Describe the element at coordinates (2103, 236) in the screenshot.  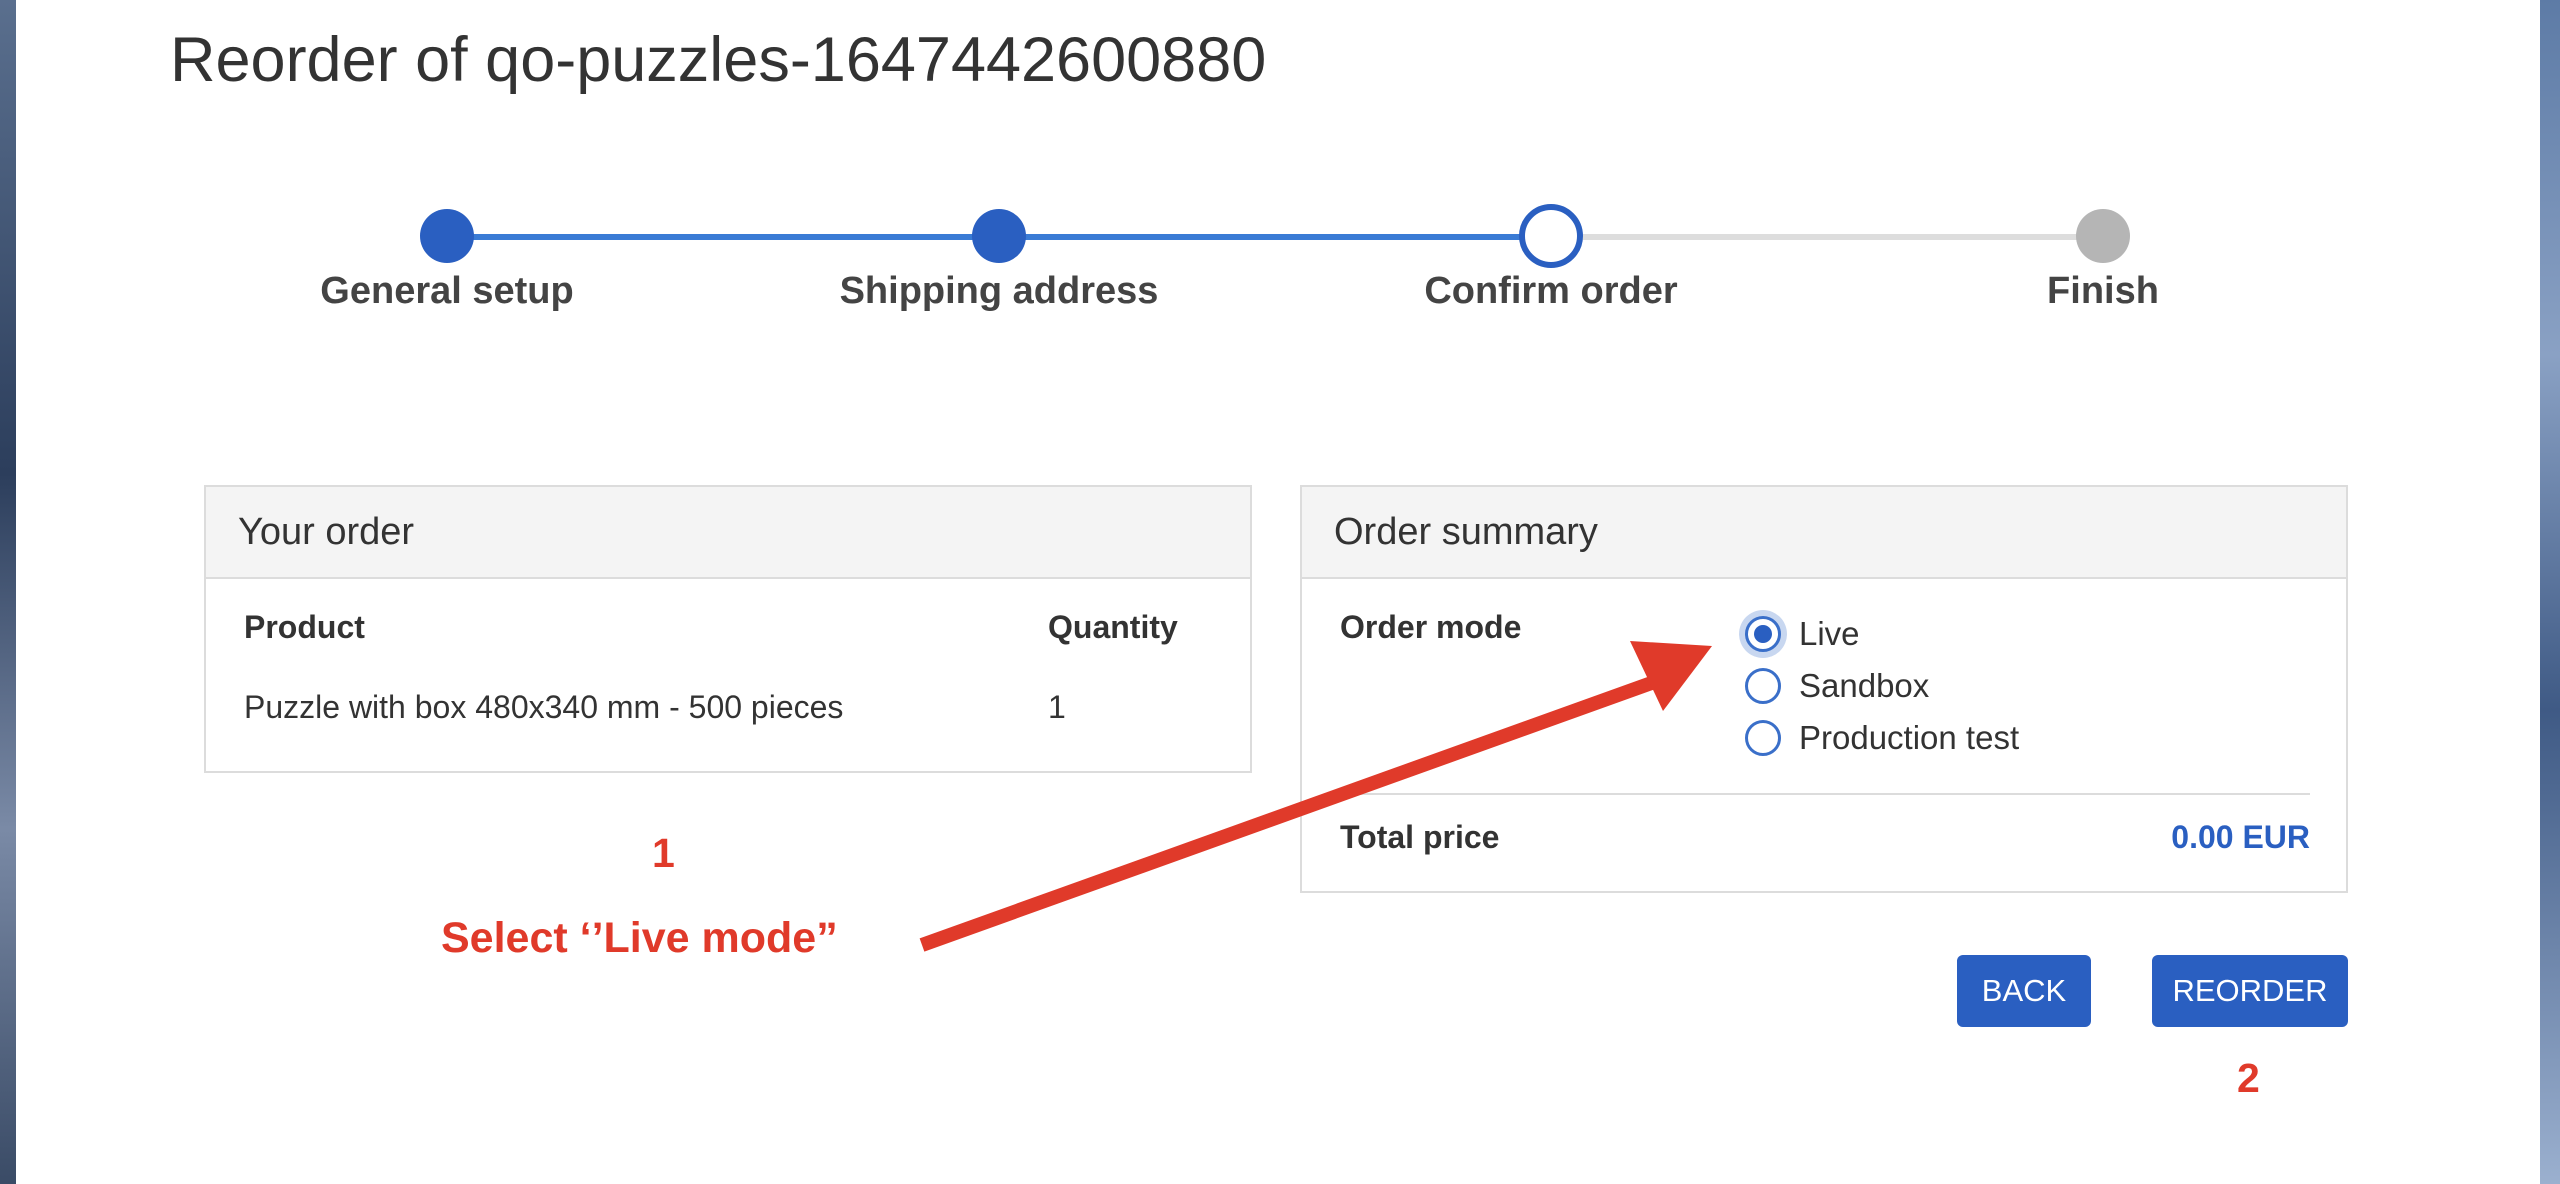
I see `step-dot-finish` at that location.